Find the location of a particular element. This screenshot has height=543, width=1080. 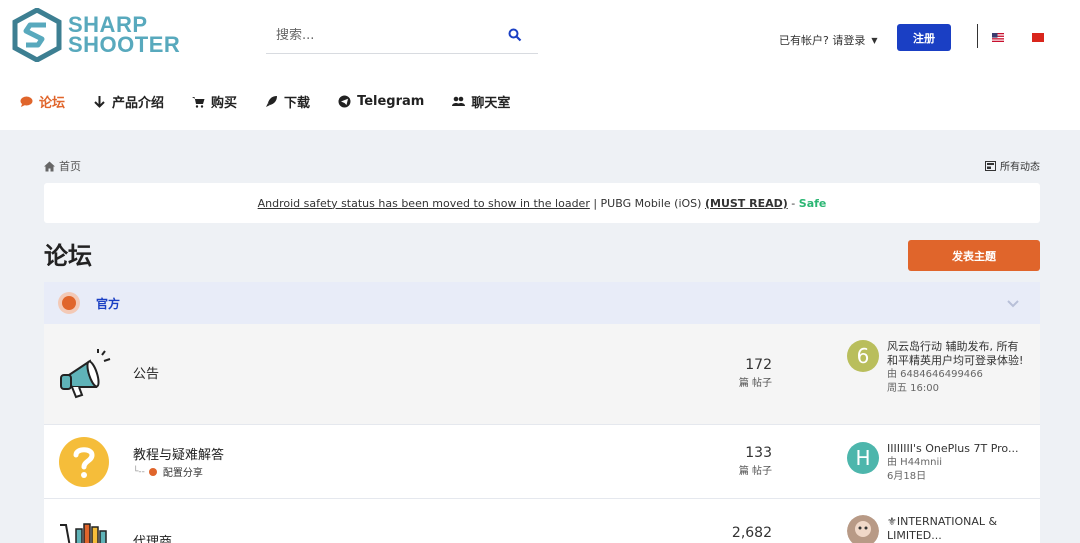

register-button: 注册 is located at coordinates (924, 37).